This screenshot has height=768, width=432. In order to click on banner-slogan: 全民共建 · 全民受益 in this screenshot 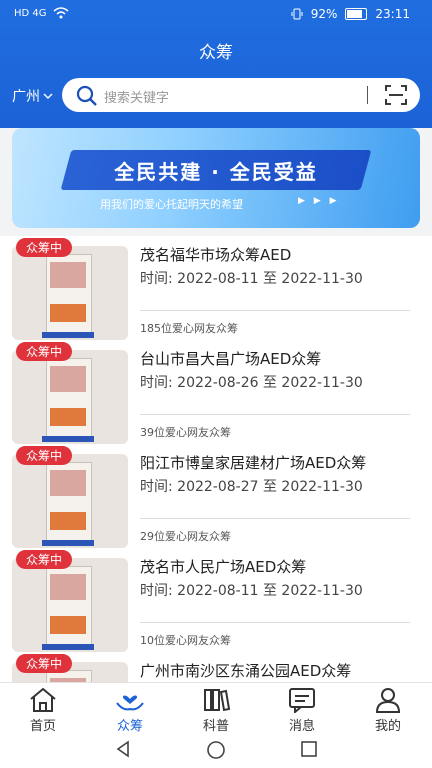, I will do `click(216, 172)`.